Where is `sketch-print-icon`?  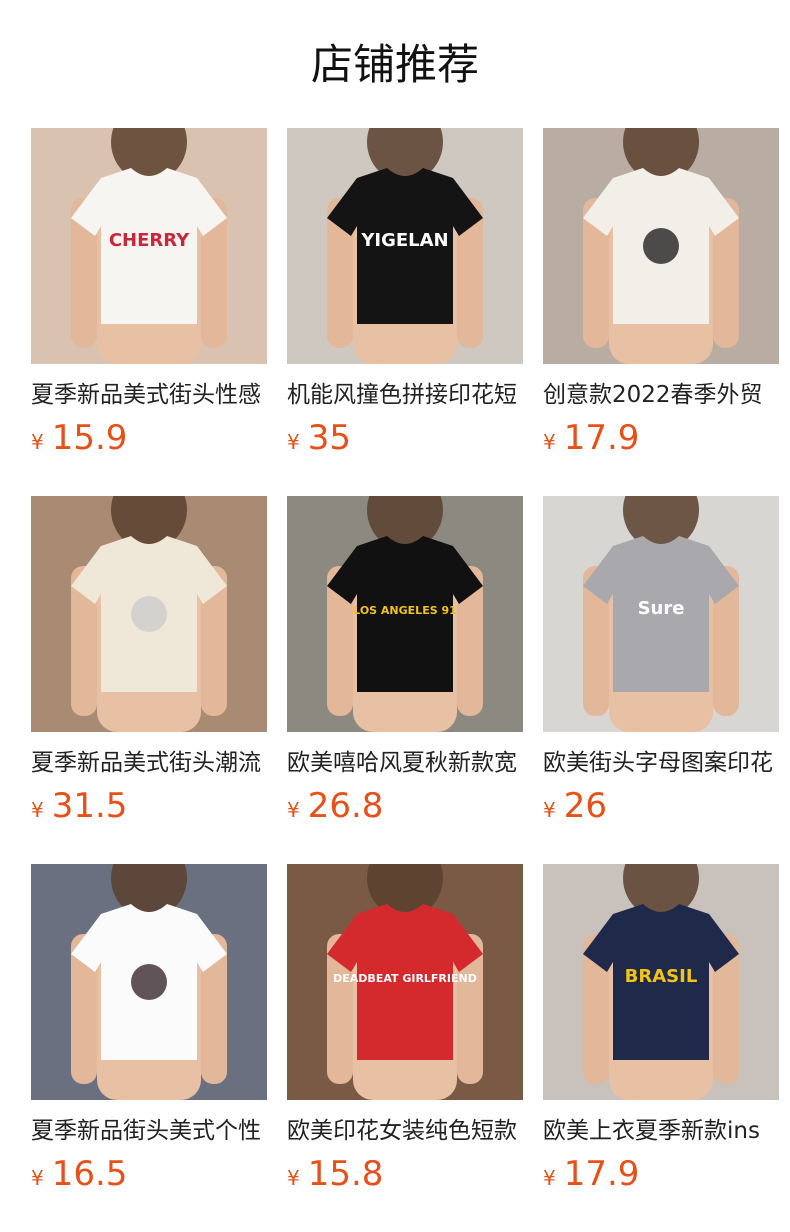
sketch-print-icon is located at coordinates (661, 246).